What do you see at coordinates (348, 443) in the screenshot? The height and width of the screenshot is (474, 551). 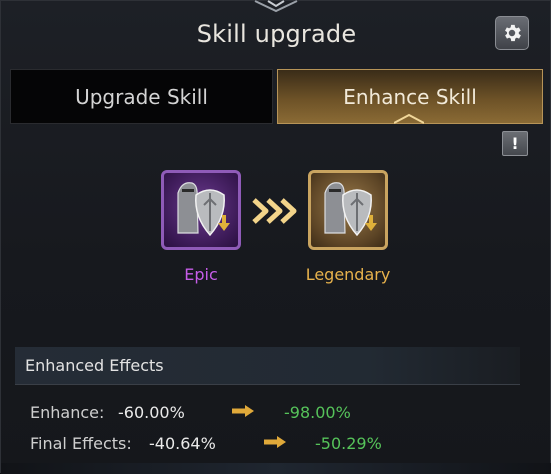 I see `effect-new-final: -50.29%` at bounding box center [348, 443].